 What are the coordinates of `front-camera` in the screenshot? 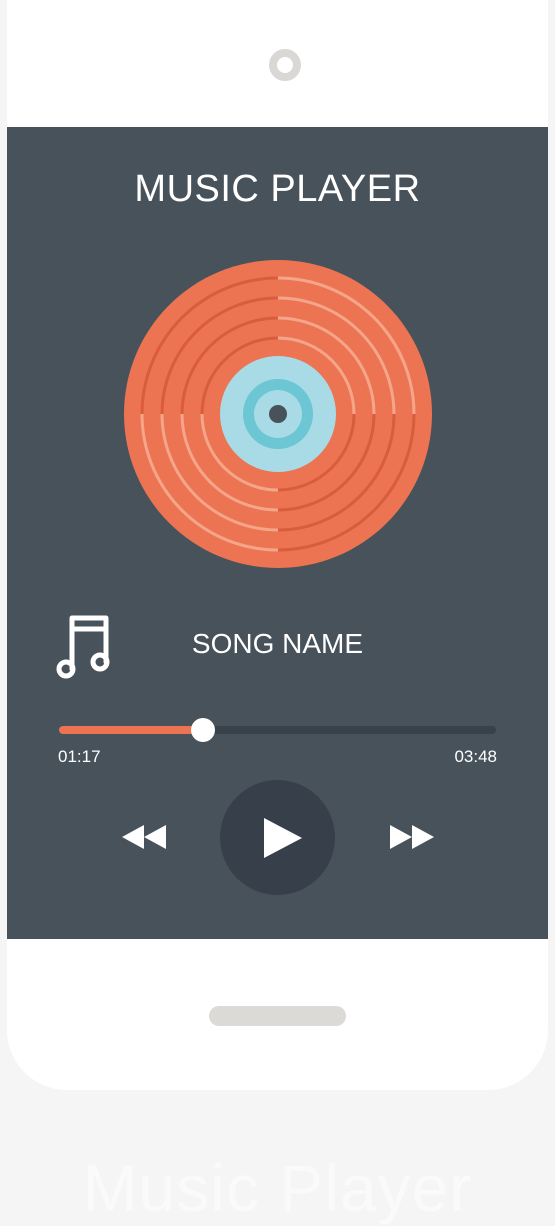 It's located at (285, 65).